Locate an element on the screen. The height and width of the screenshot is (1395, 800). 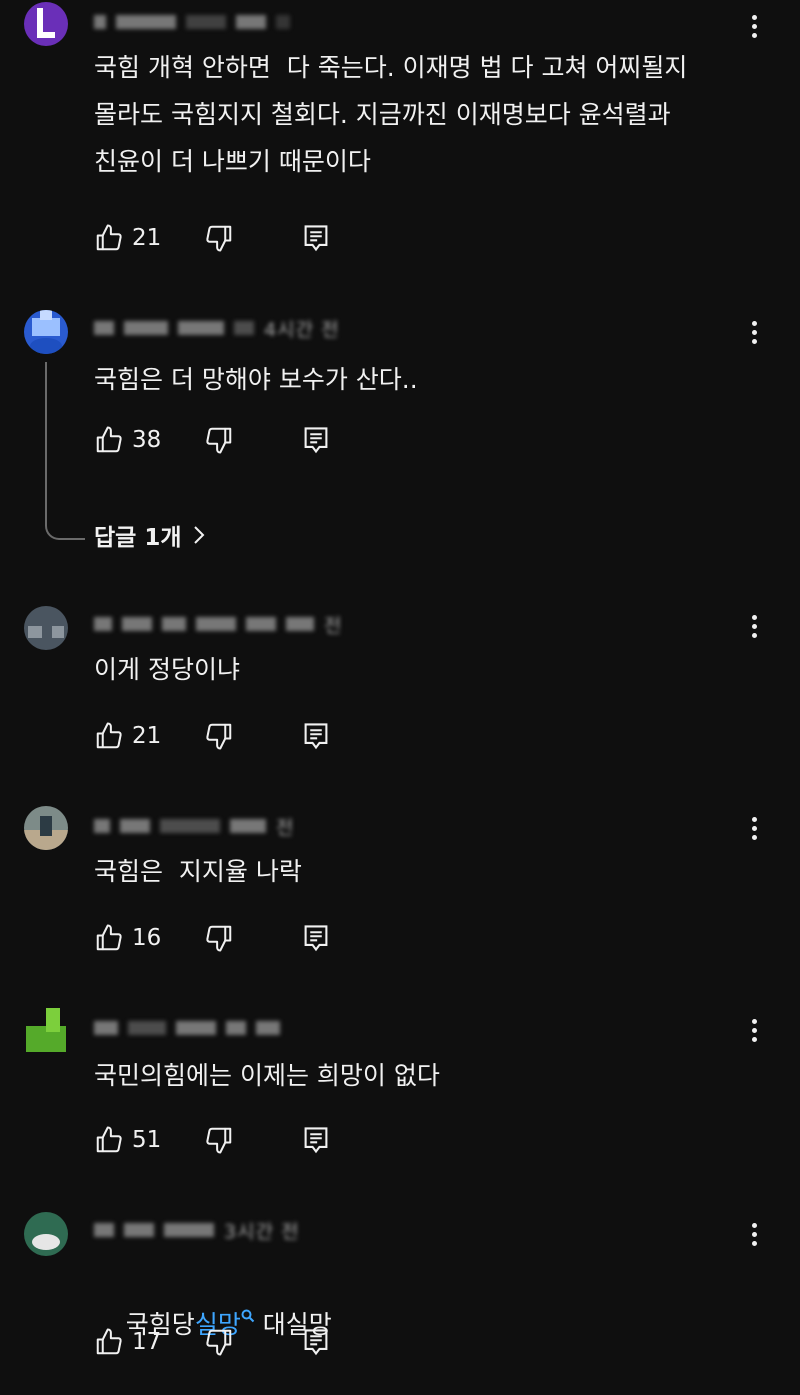
comment-actions: 51 is located at coordinates (212, 1140).